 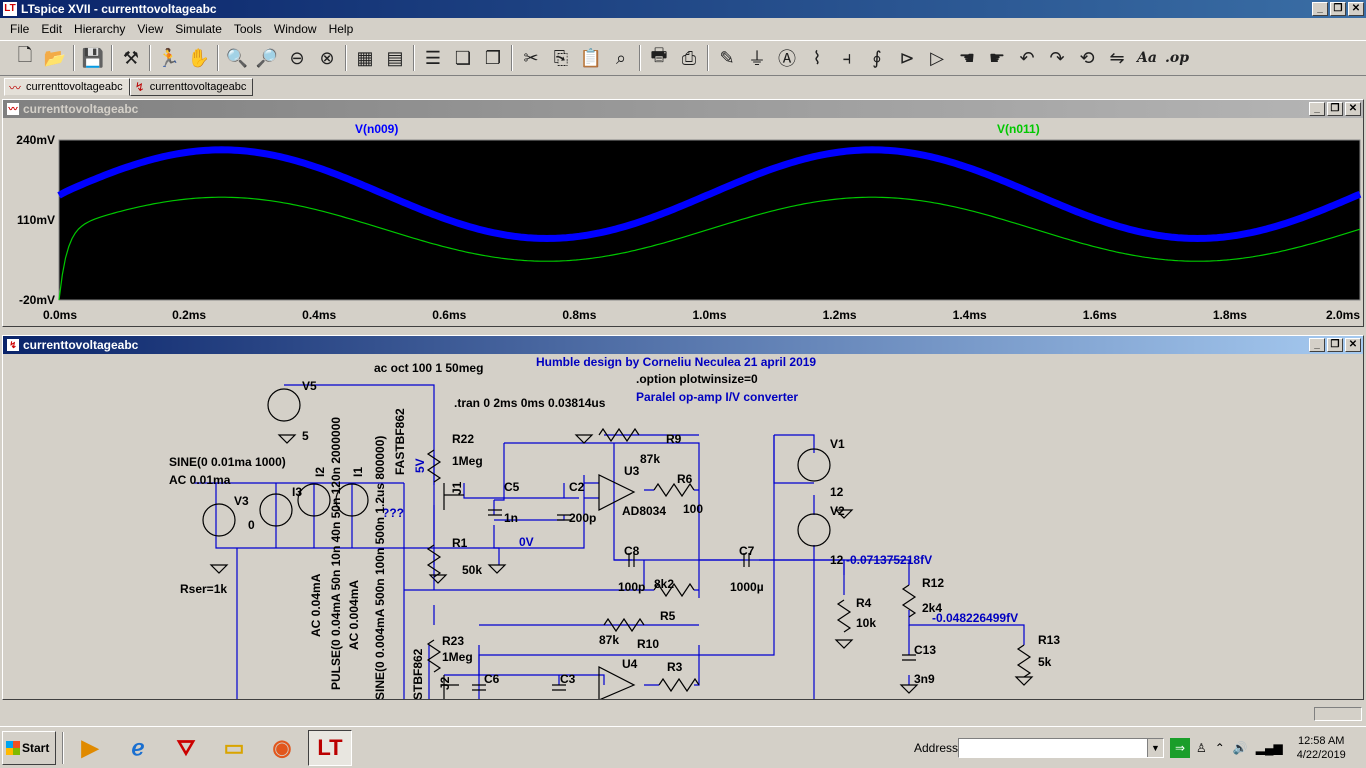 I want to click on j2-label: J2, so click(x=445, y=683).